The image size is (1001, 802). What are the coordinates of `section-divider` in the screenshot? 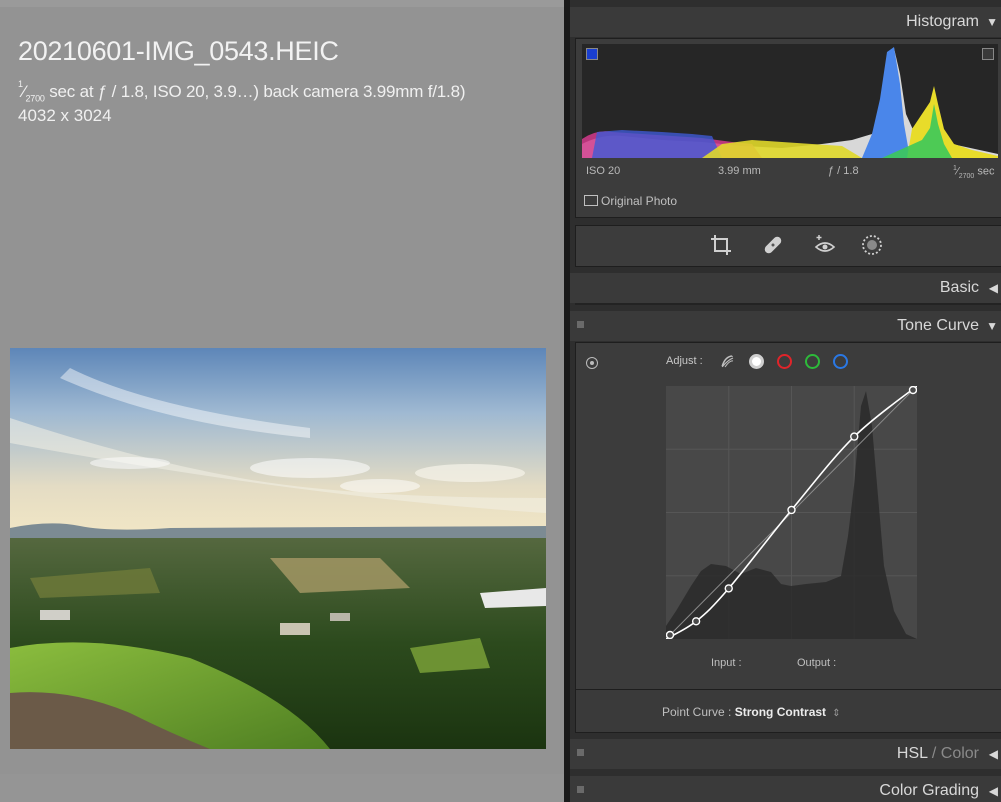 It's located at (788, 304).